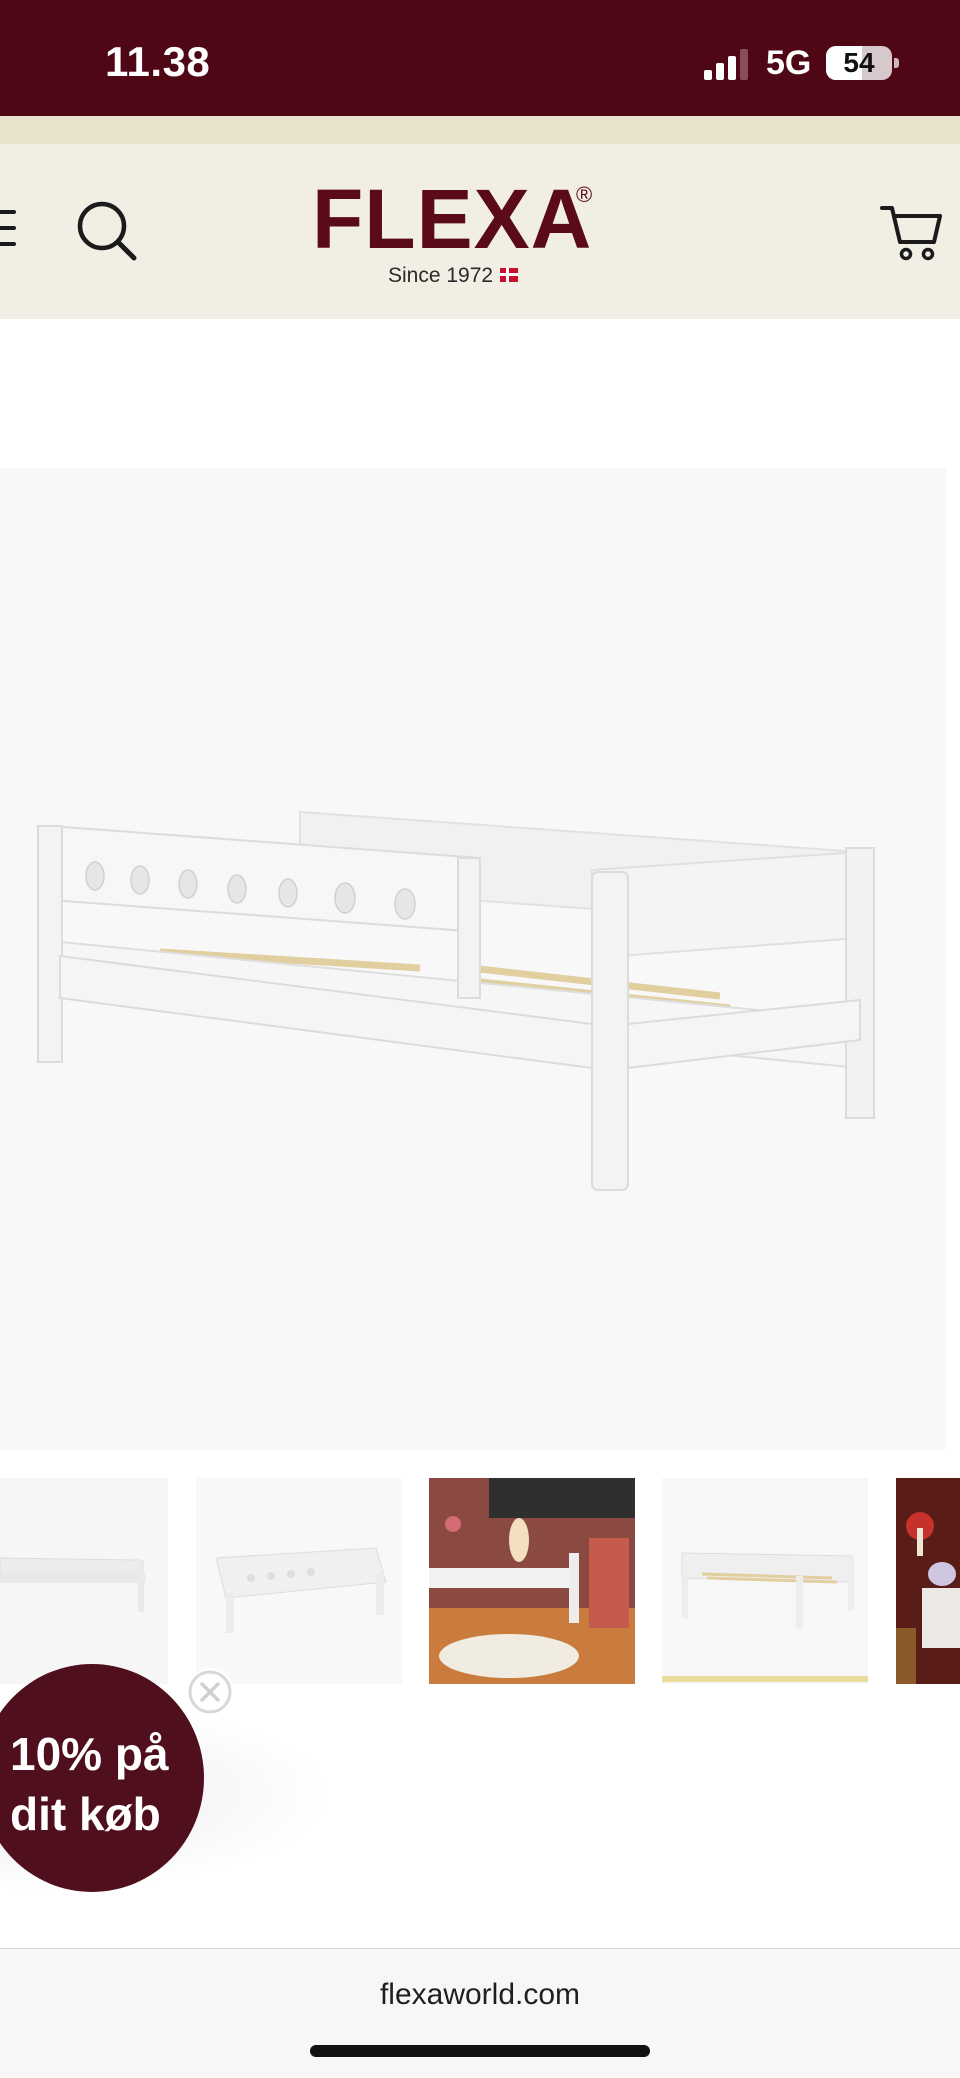  I want to click on discount-text: 10% på dit køb, so click(89, 1784).